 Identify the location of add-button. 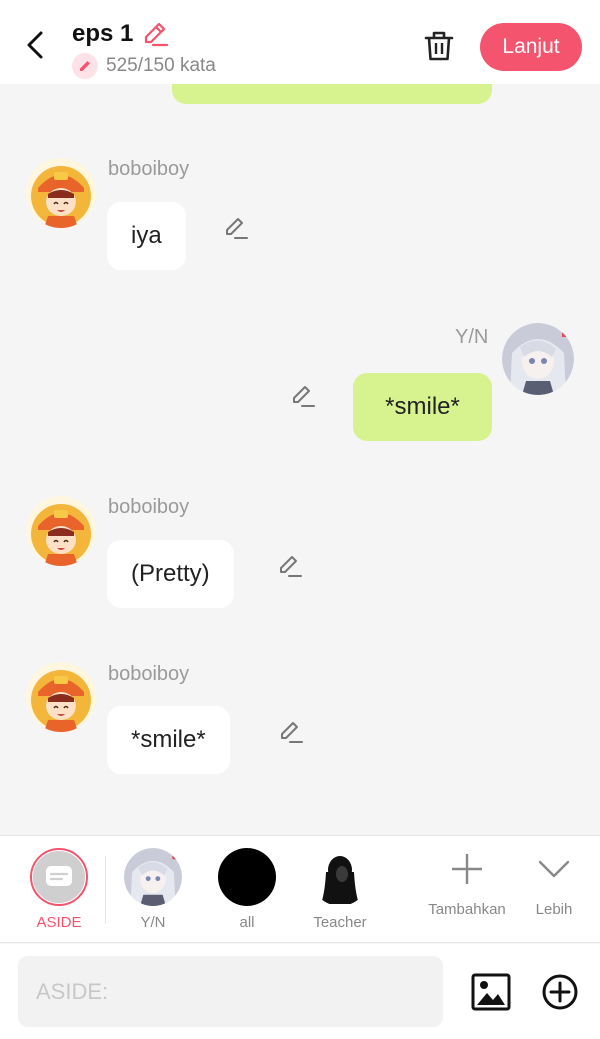
(560, 992).